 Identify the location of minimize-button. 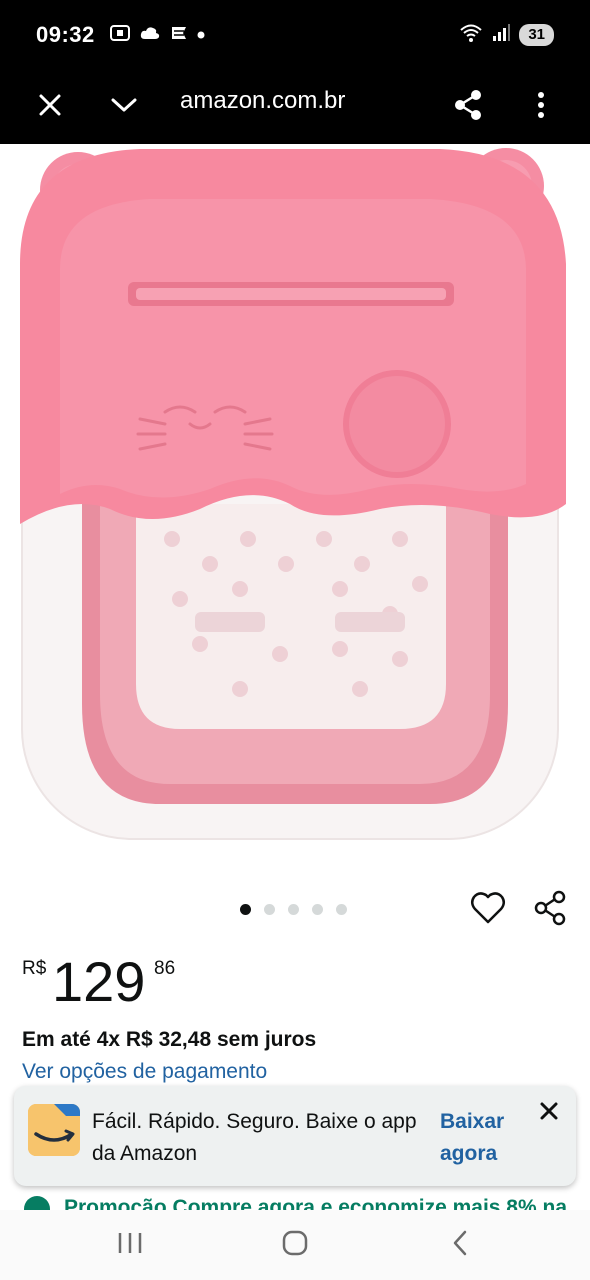
(124, 107).